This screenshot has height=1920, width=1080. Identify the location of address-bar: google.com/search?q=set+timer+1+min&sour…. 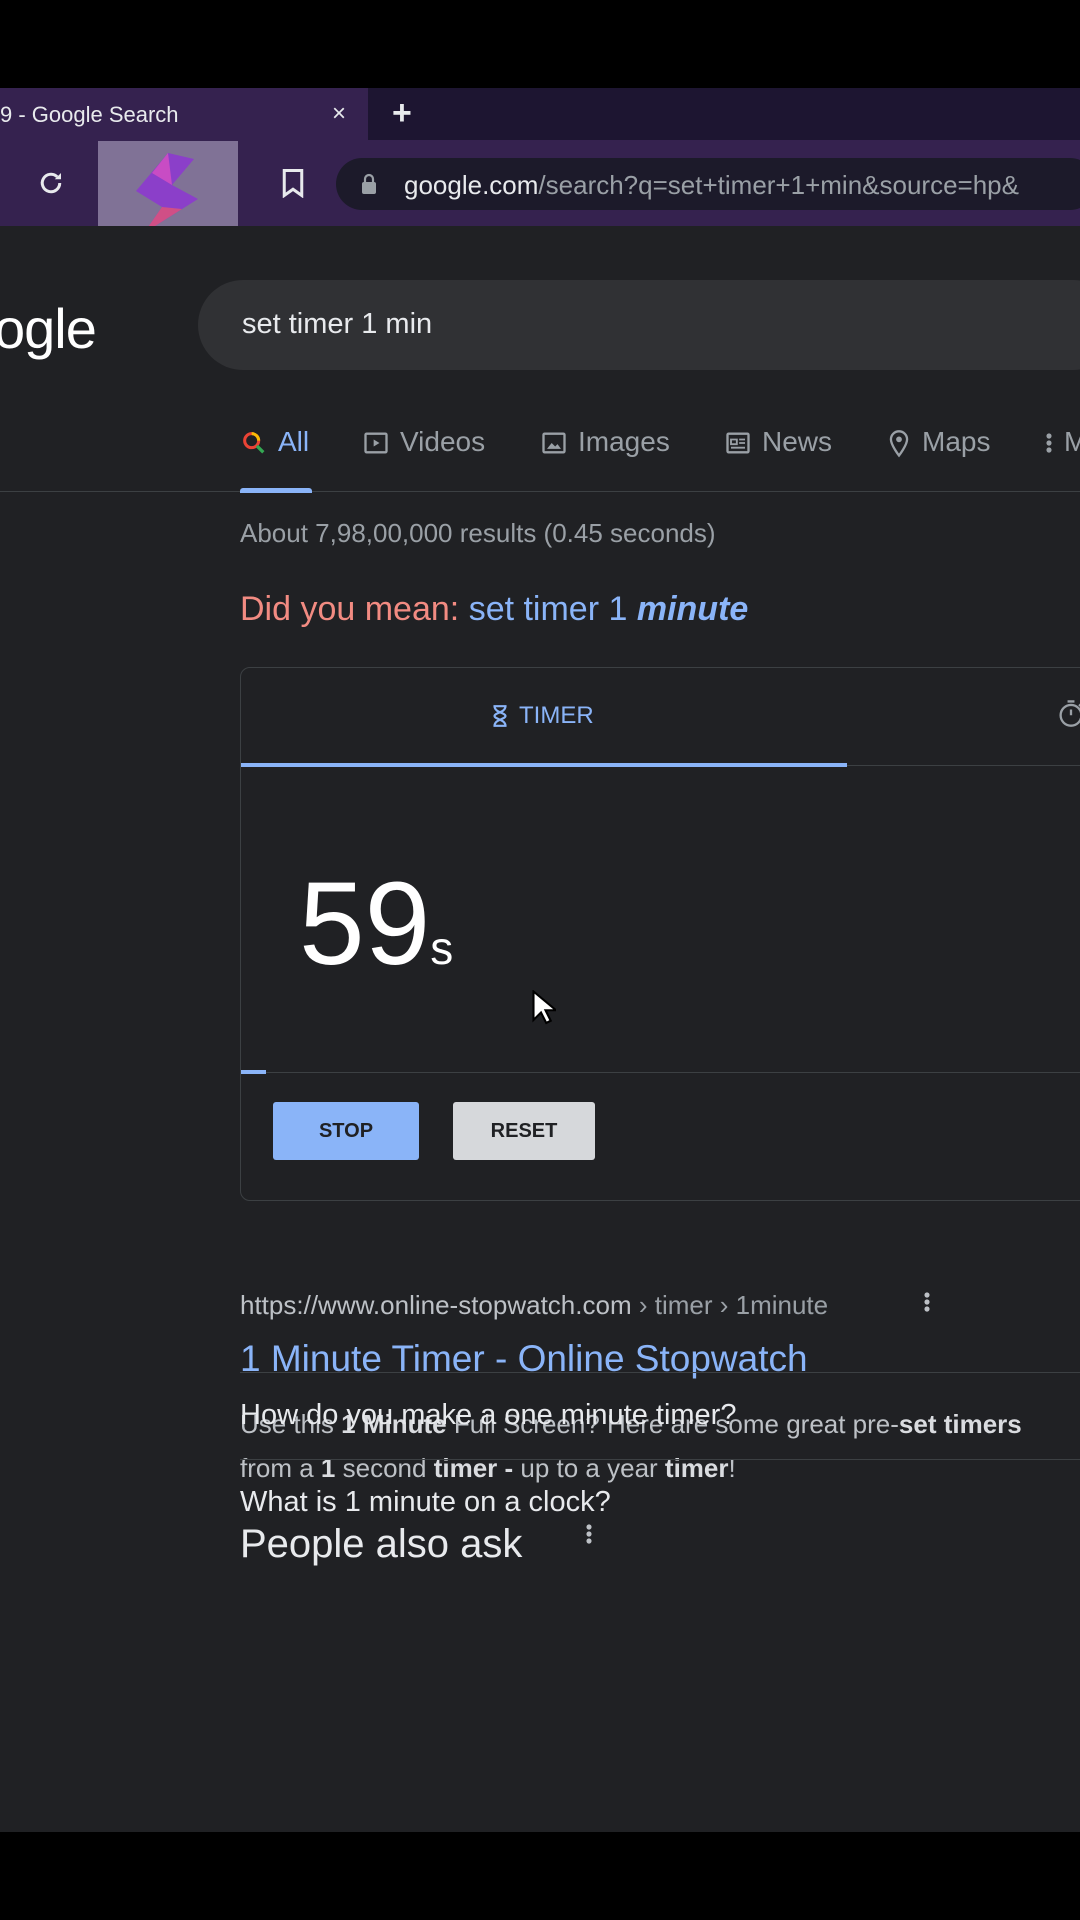
(708, 184).